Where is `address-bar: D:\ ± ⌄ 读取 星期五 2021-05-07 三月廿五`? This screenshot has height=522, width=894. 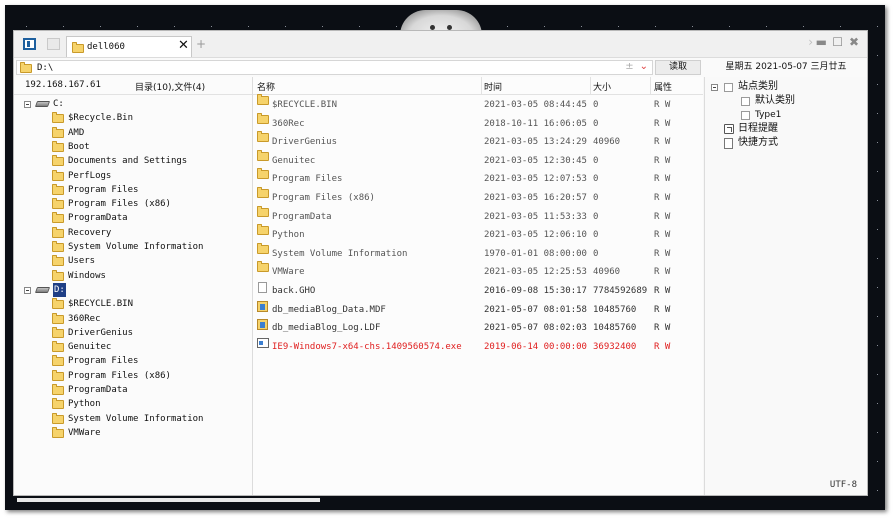 address-bar: D:\ ± ⌄ 读取 星期五 2021-05-07 三月廿五 is located at coordinates (440, 67).